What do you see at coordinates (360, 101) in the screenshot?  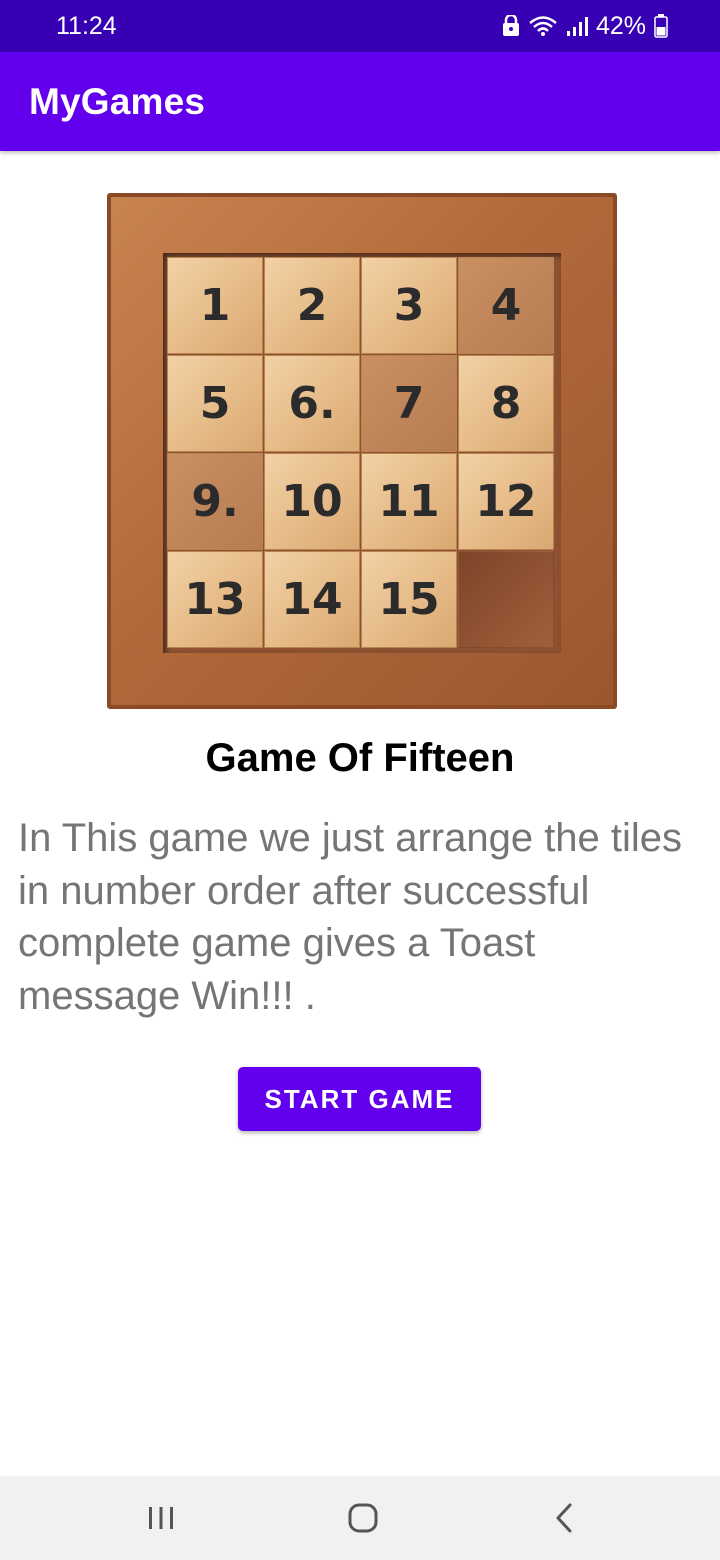 I see `app-bar: MyGames` at bounding box center [360, 101].